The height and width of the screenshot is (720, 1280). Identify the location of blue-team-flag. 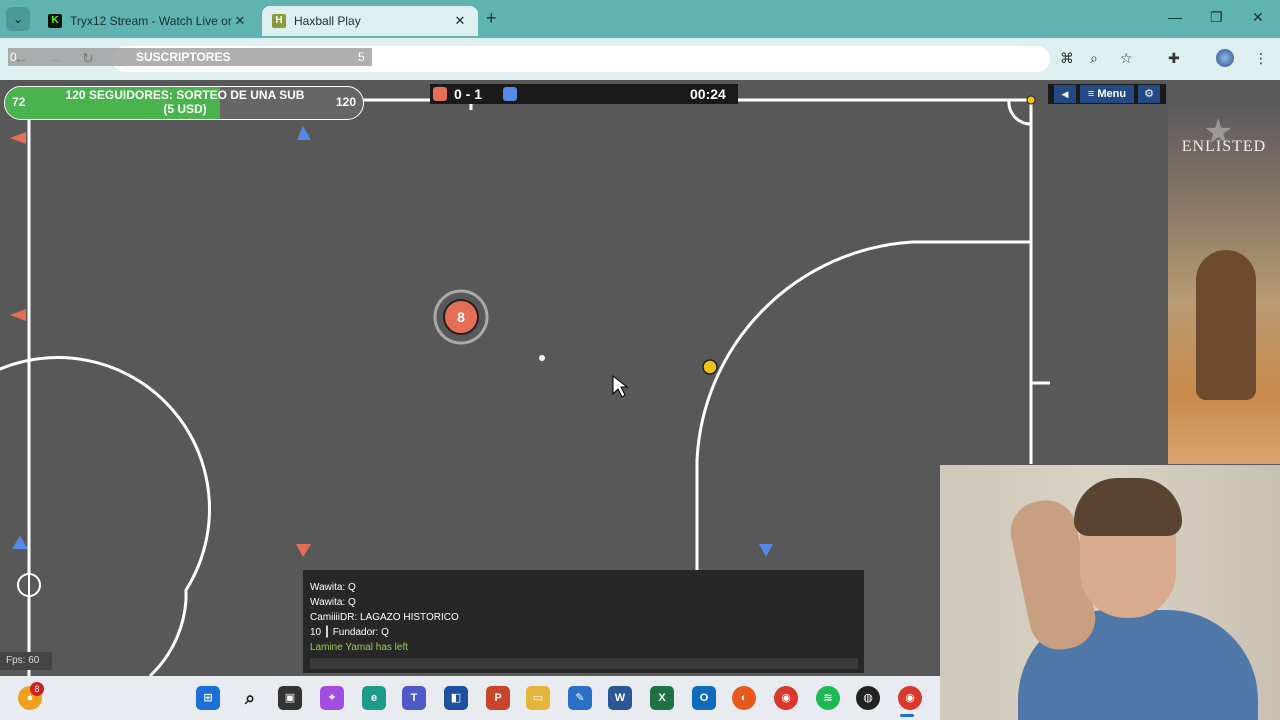
(510, 94).